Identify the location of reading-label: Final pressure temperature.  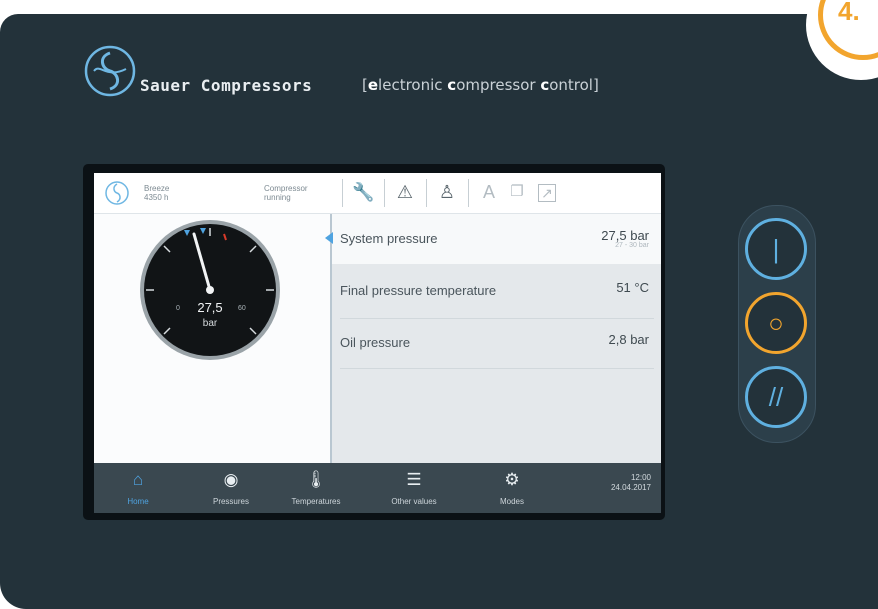
(418, 290).